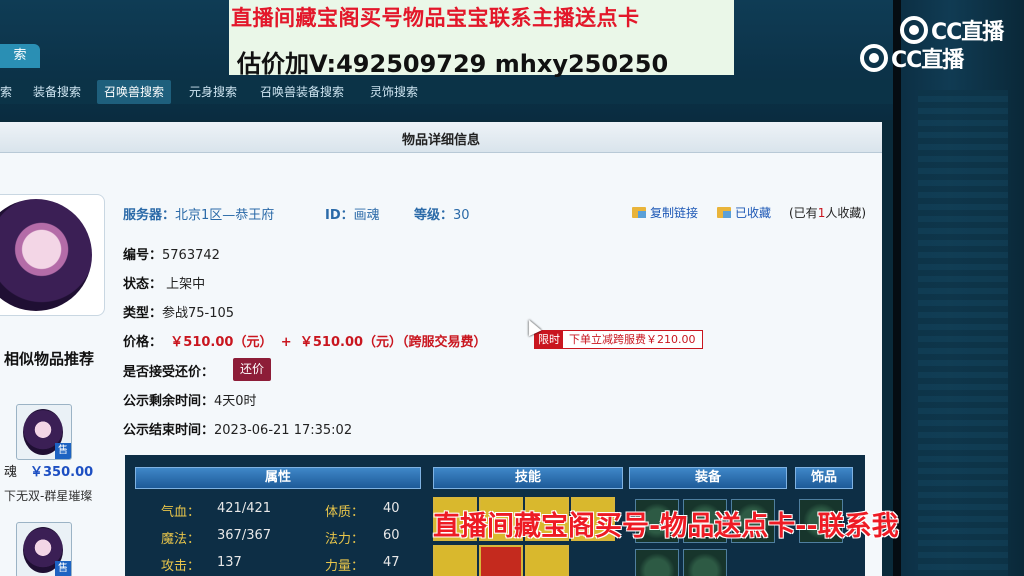  I want to click on stat-mag-label: 法力：, so click(345, 539).